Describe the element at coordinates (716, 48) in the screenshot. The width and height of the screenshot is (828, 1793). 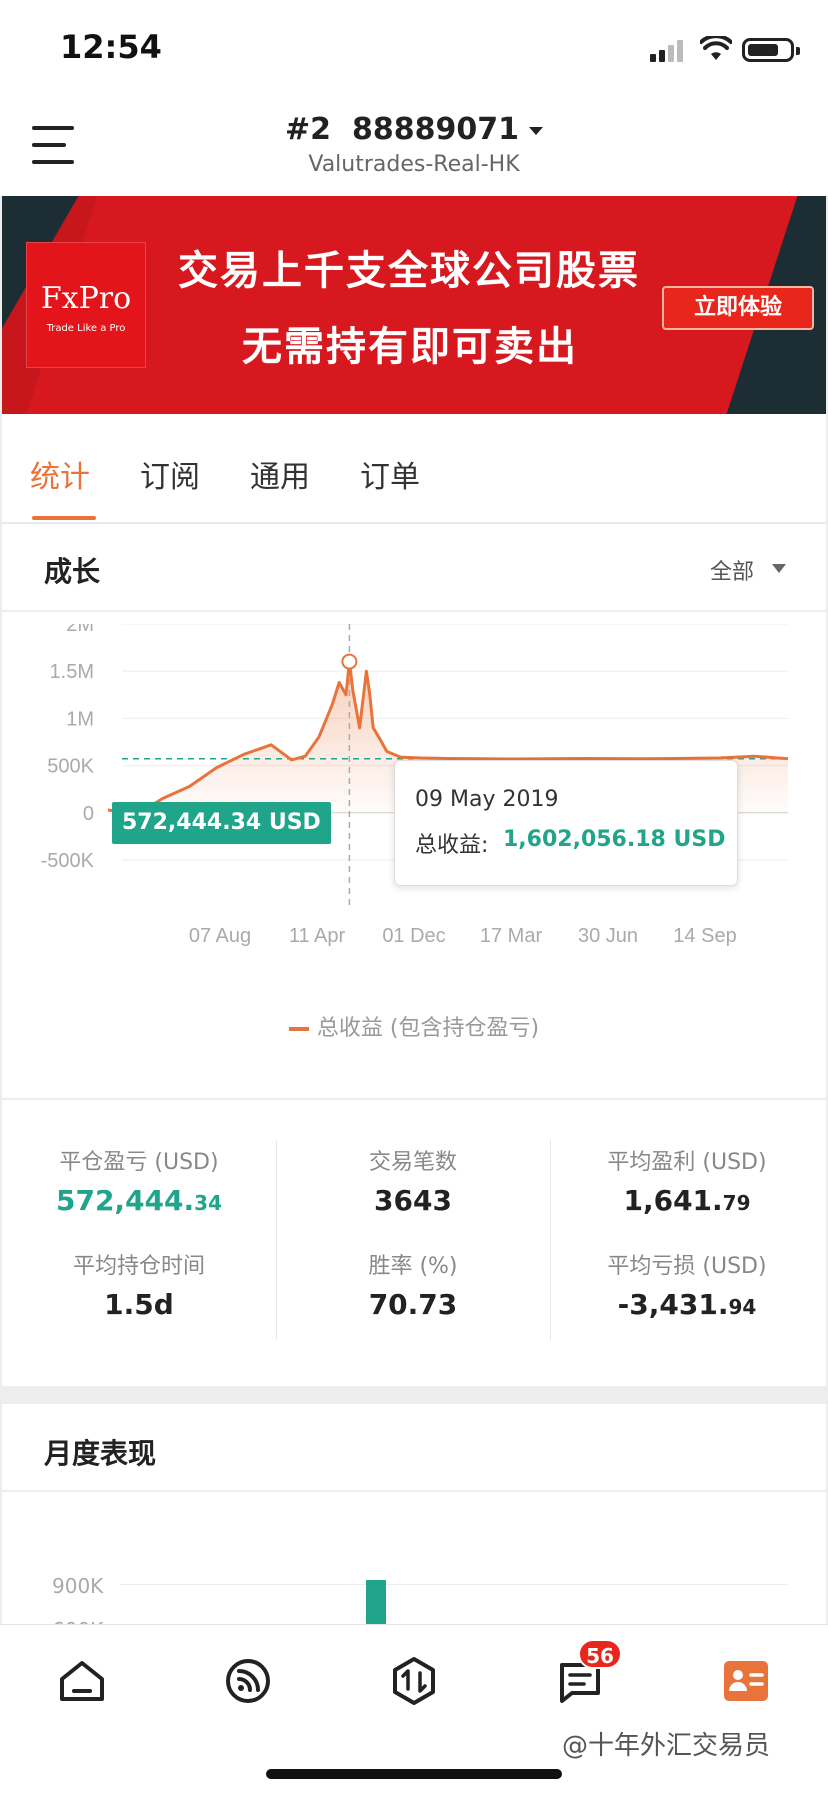
I see `wifi-icon` at that location.